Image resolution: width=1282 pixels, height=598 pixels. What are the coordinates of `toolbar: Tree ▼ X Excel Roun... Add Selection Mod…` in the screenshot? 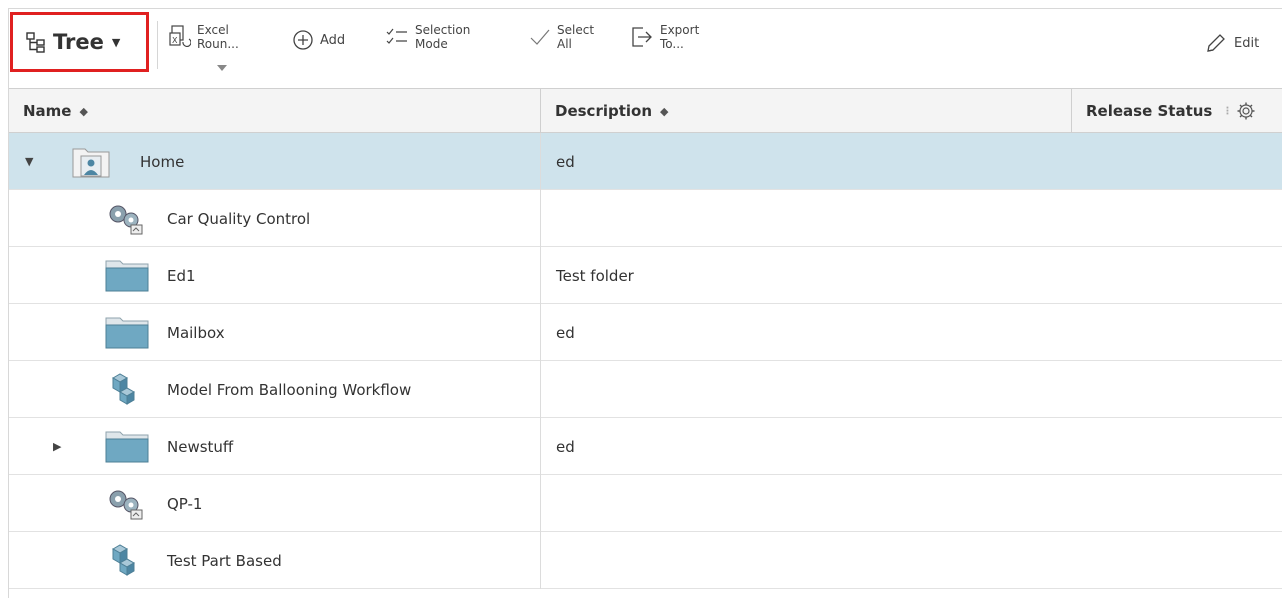 It's located at (645, 49).